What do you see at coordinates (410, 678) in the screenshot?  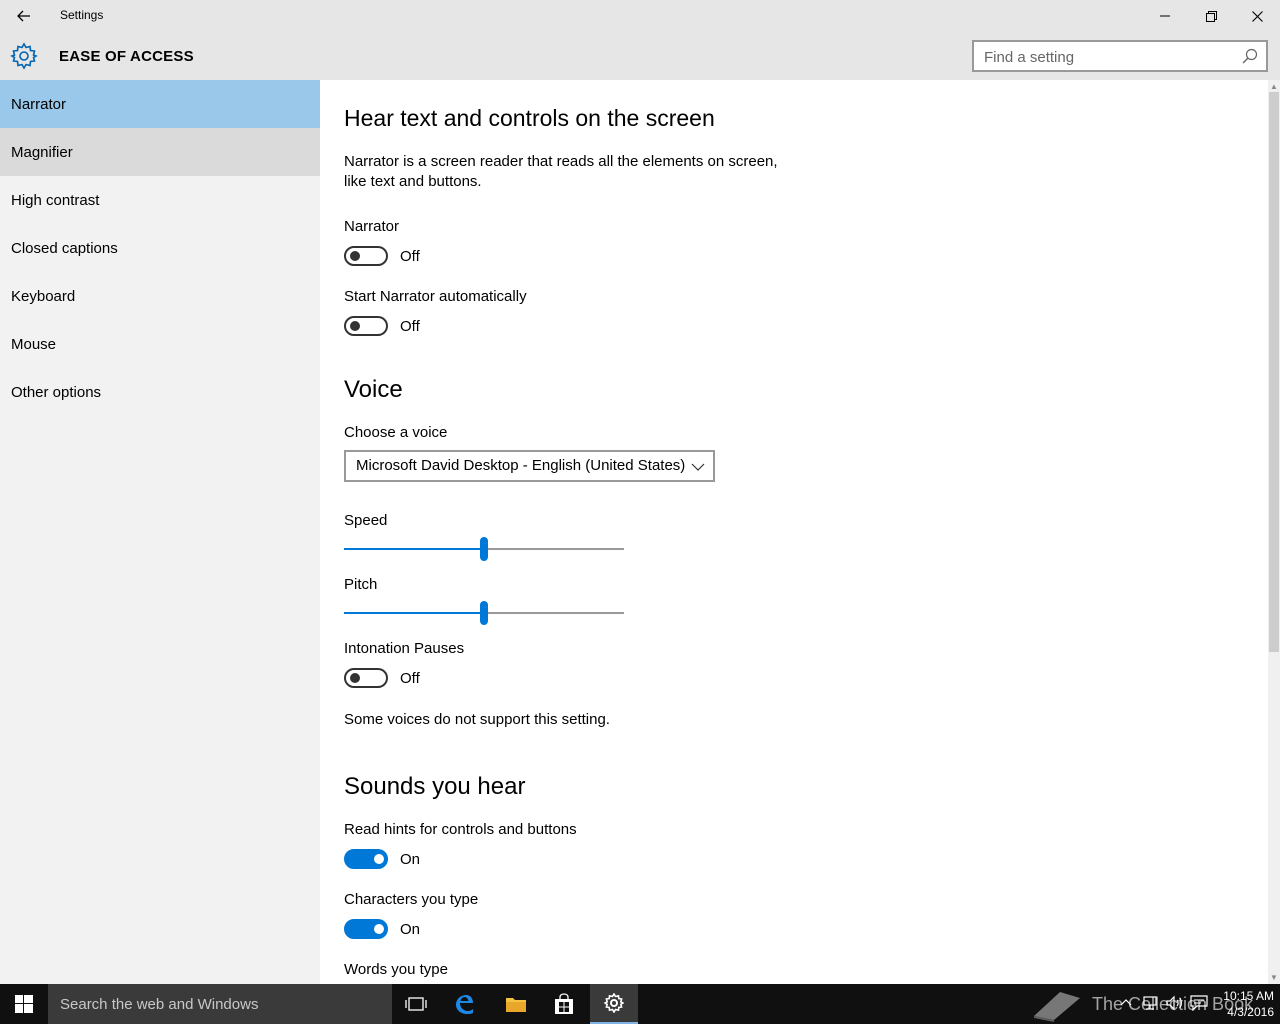 I see `intonation-pauses-state: Off` at bounding box center [410, 678].